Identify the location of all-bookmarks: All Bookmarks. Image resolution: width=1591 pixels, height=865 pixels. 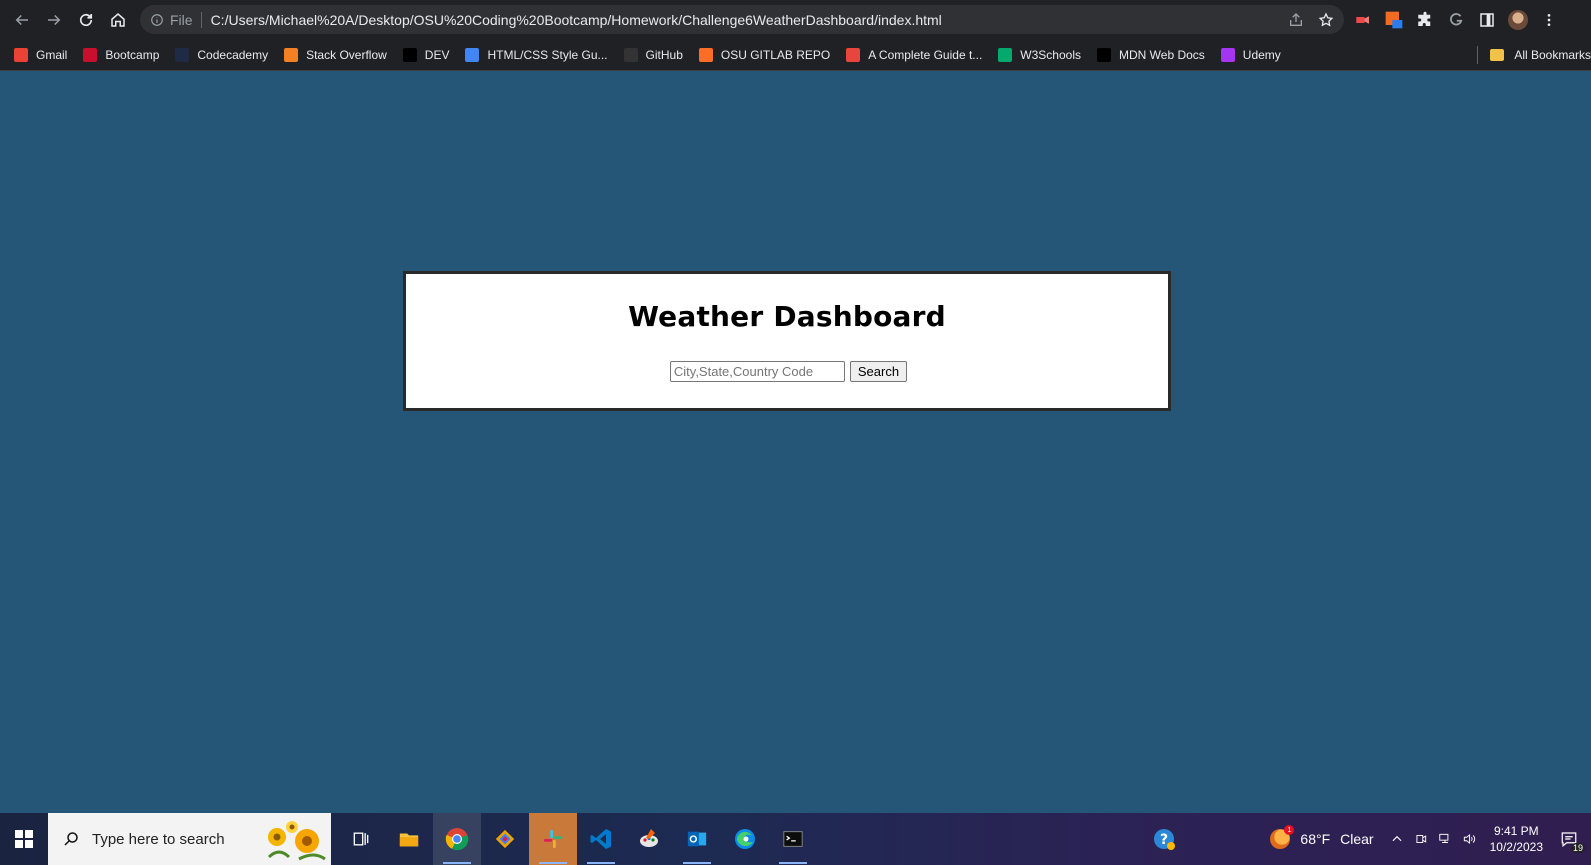
(1534, 55).